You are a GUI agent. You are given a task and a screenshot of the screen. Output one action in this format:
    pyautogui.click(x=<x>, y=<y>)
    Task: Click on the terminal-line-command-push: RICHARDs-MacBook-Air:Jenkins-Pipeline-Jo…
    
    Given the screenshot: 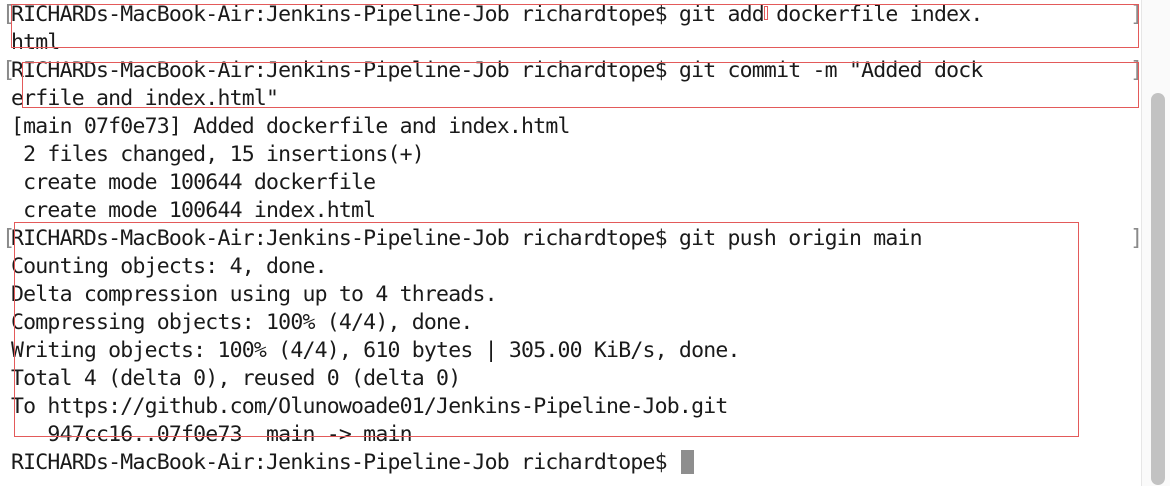 What is the action you would take?
    pyautogui.click(x=467, y=238)
    